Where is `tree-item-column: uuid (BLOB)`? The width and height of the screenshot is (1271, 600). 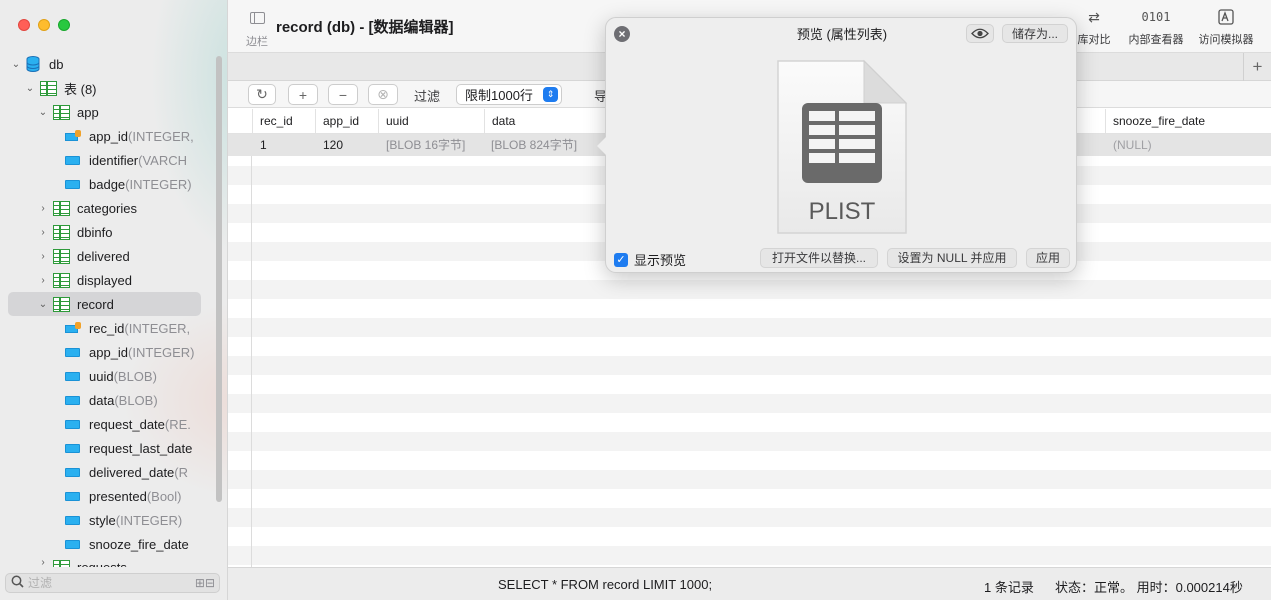 tree-item-column: uuid (BLOB) is located at coordinates (107, 376).